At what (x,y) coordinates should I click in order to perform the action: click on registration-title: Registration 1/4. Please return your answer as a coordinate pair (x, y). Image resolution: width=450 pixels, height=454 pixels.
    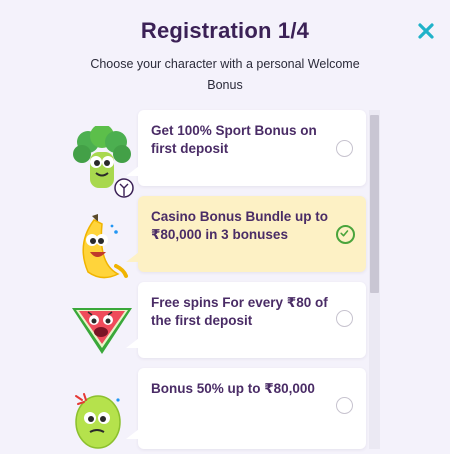
    Looking at the image, I should click on (225, 30).